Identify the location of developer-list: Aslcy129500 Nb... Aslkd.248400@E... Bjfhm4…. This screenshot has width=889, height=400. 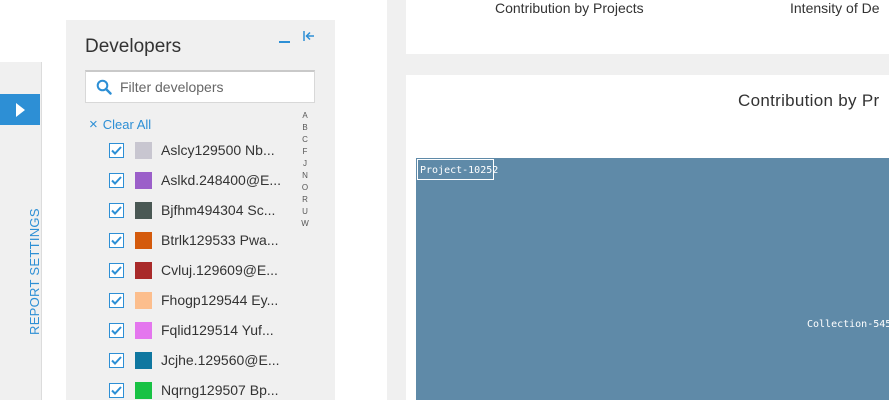
(204, 267).